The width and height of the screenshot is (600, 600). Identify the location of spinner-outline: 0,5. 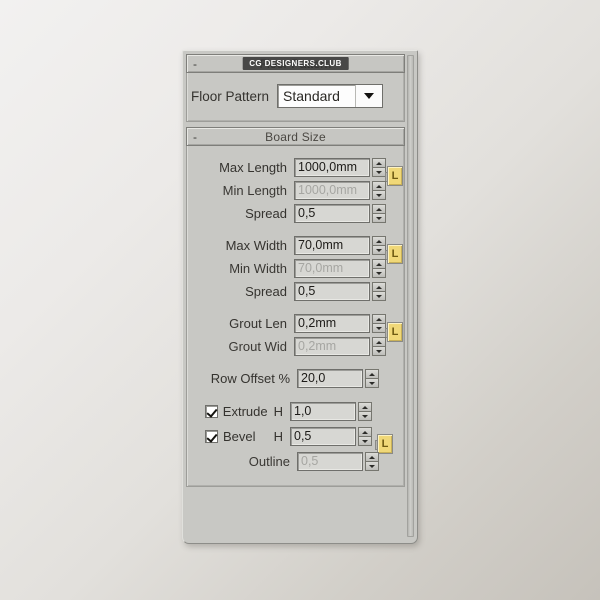
(338, 461).